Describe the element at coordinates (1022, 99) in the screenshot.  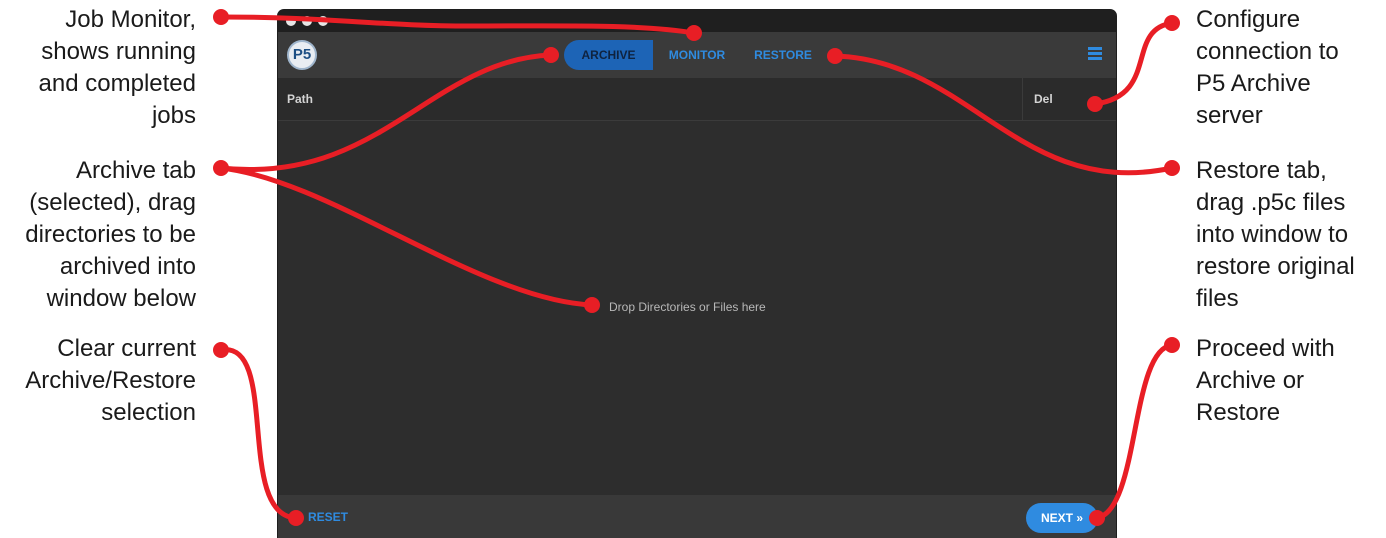
I see `column-divider` at that location.